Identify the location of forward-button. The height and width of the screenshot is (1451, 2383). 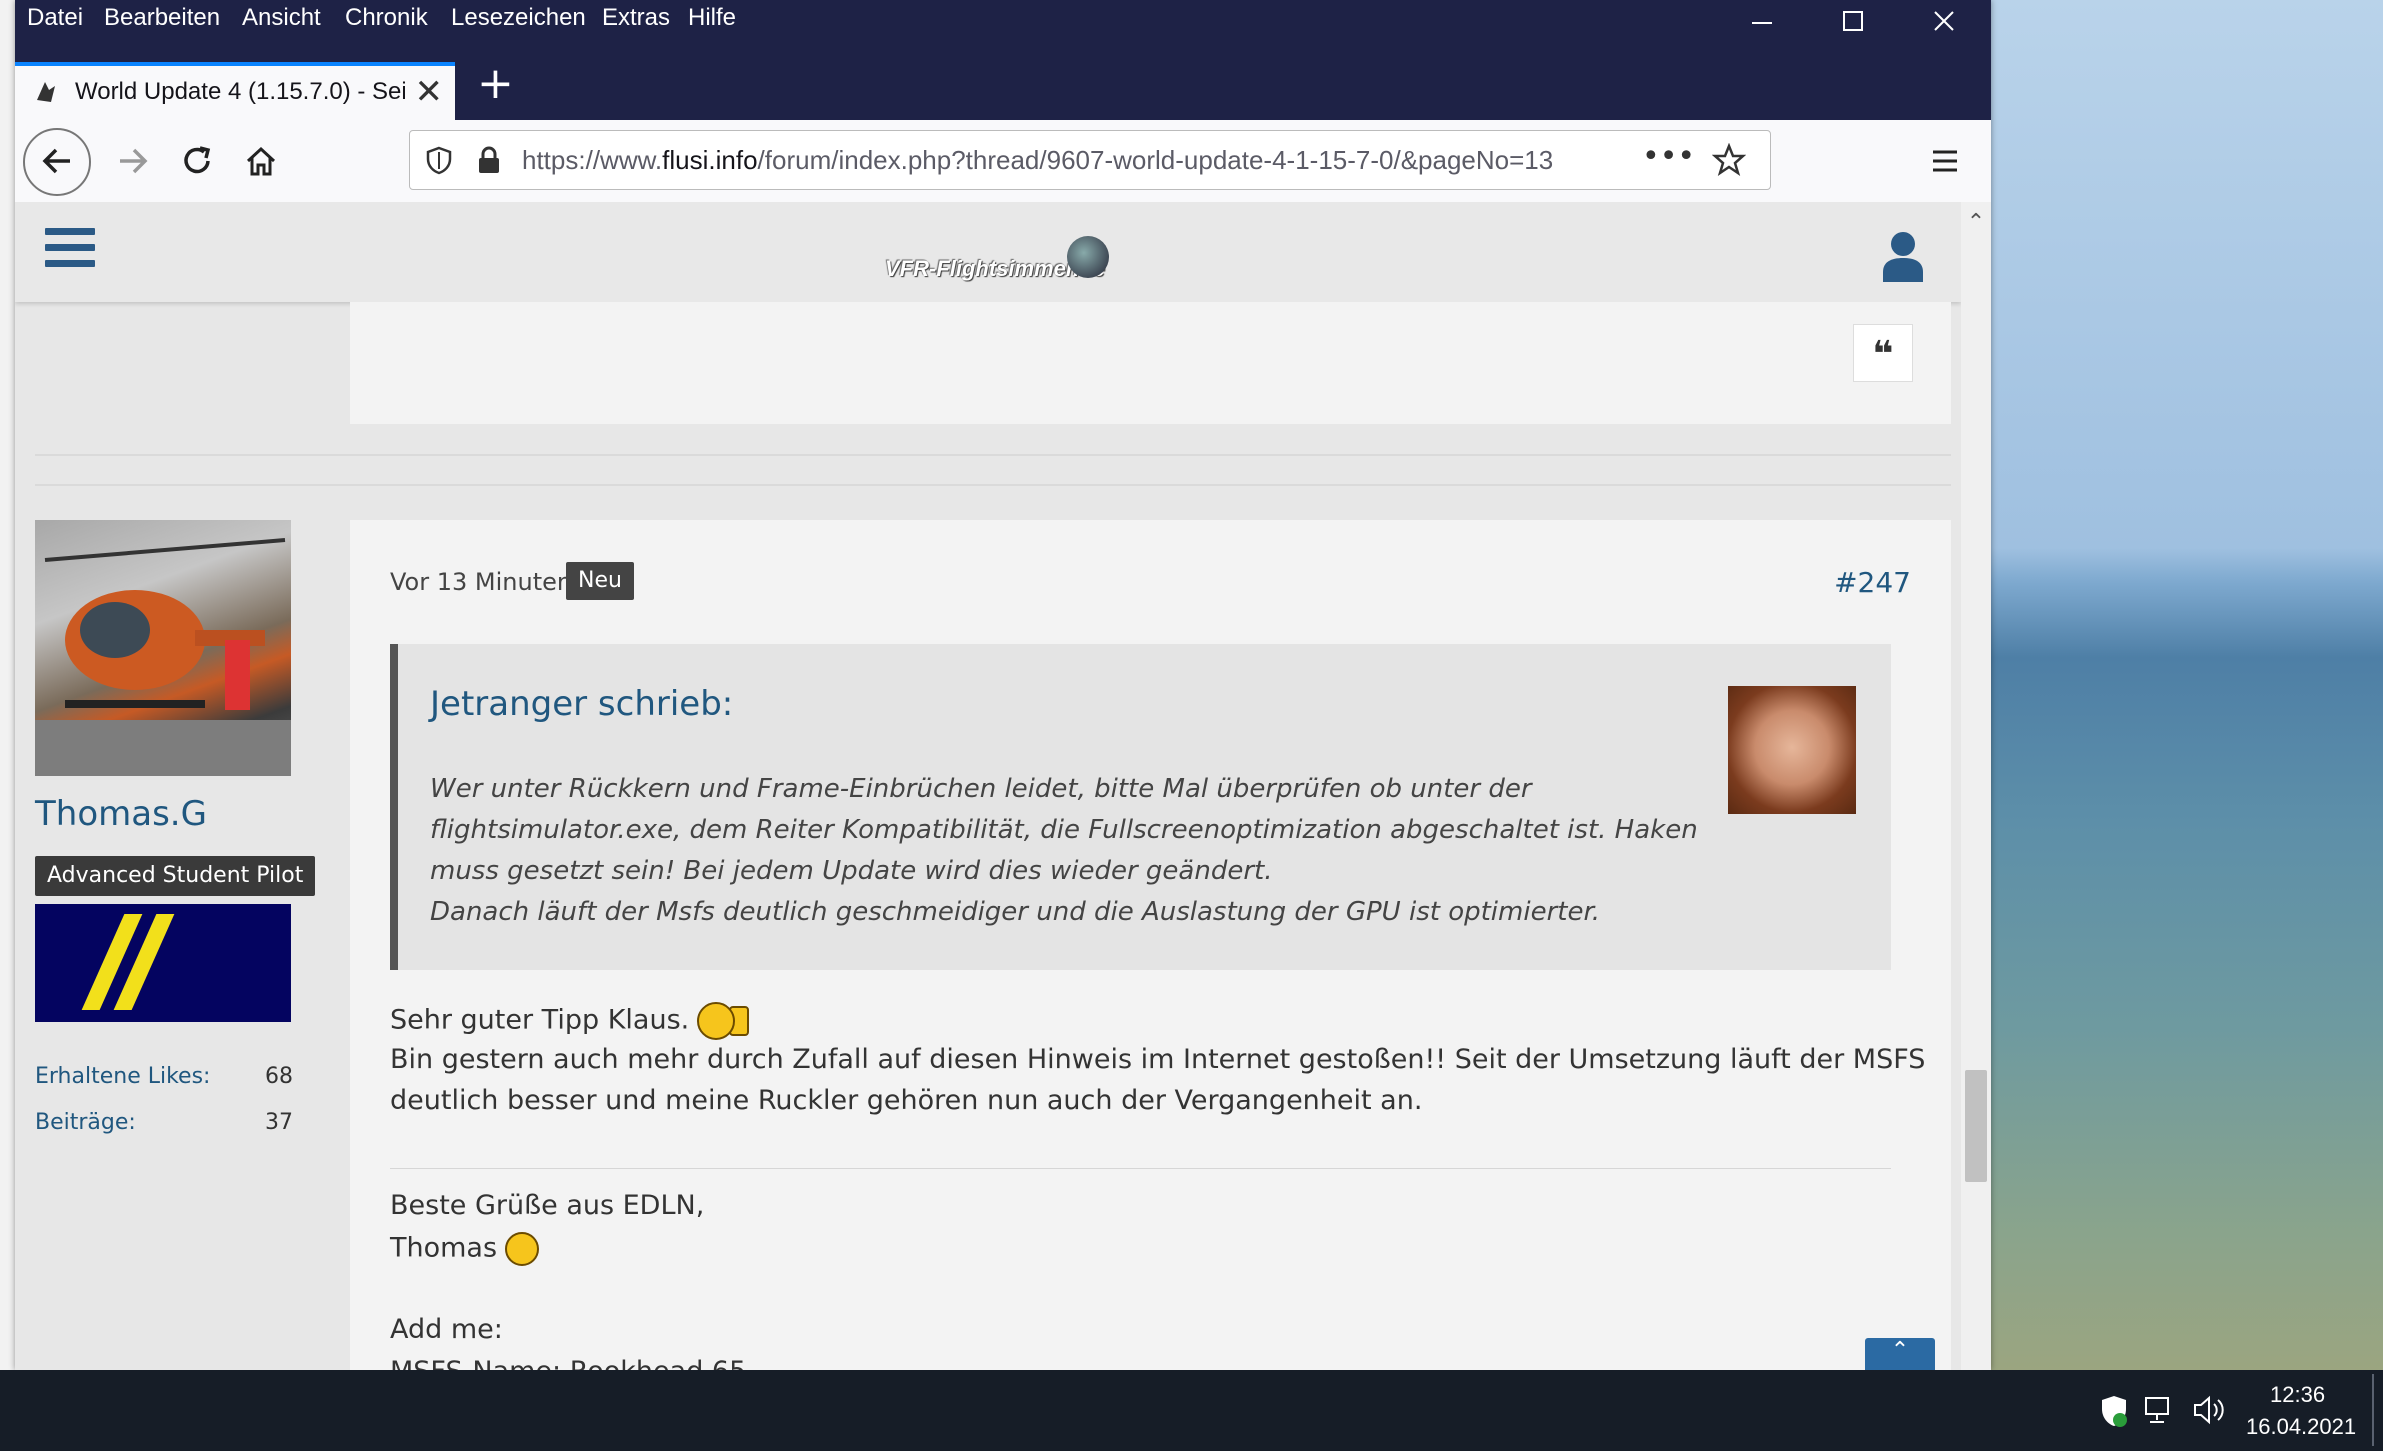
(133, 162).